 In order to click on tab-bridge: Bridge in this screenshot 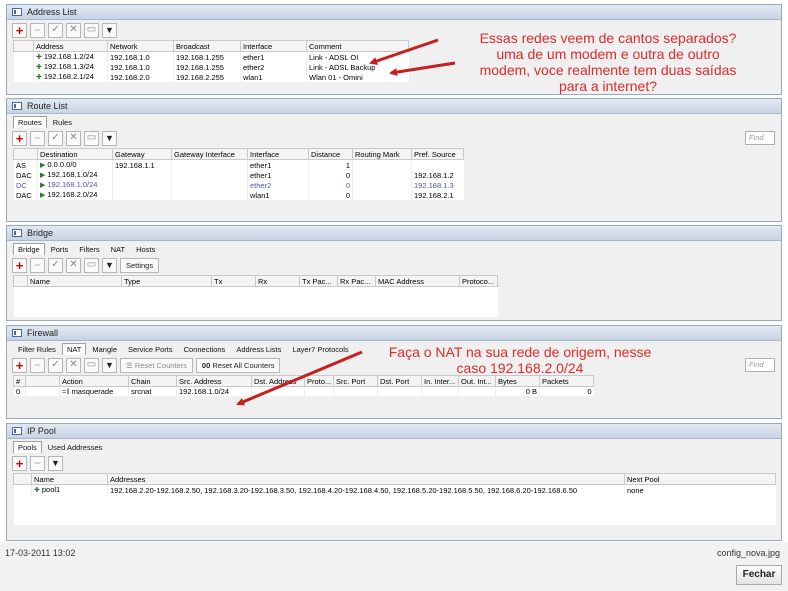, I will do `click(29, 249)`.